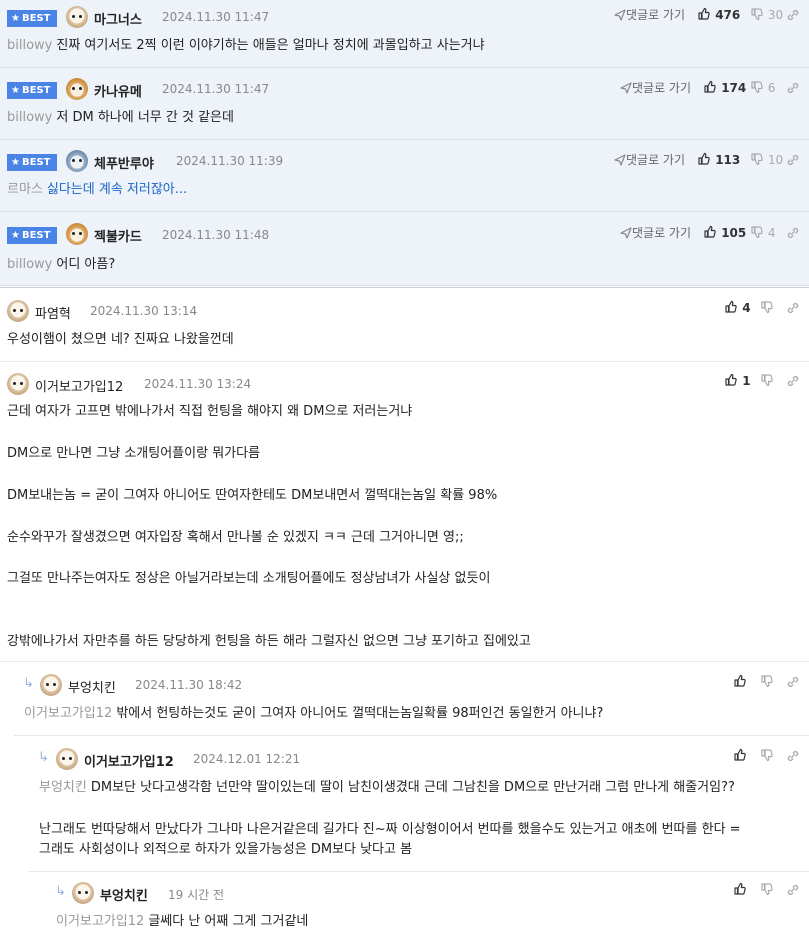 The height and width of the screenshot is (930, 809). I want to click on comment-line: 근데 여자가 고프면 밖에나가서 직접 헌팅을 해야지 왜 DM으로 저러는거냐, so click(210, 411).